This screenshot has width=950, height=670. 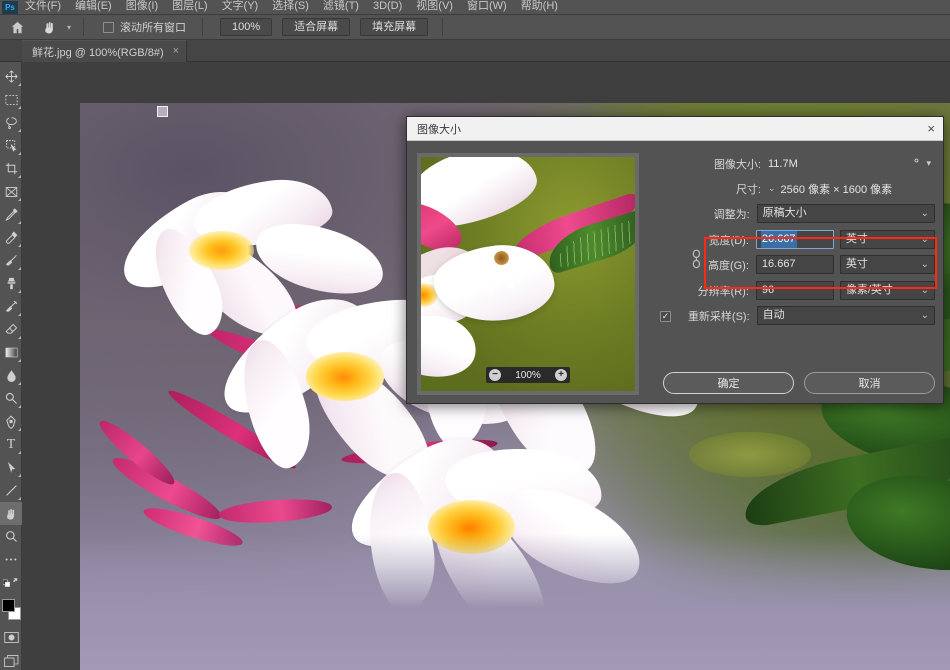 I want to click on clone-stamp-tool-icon, so click(x=11, y=283).